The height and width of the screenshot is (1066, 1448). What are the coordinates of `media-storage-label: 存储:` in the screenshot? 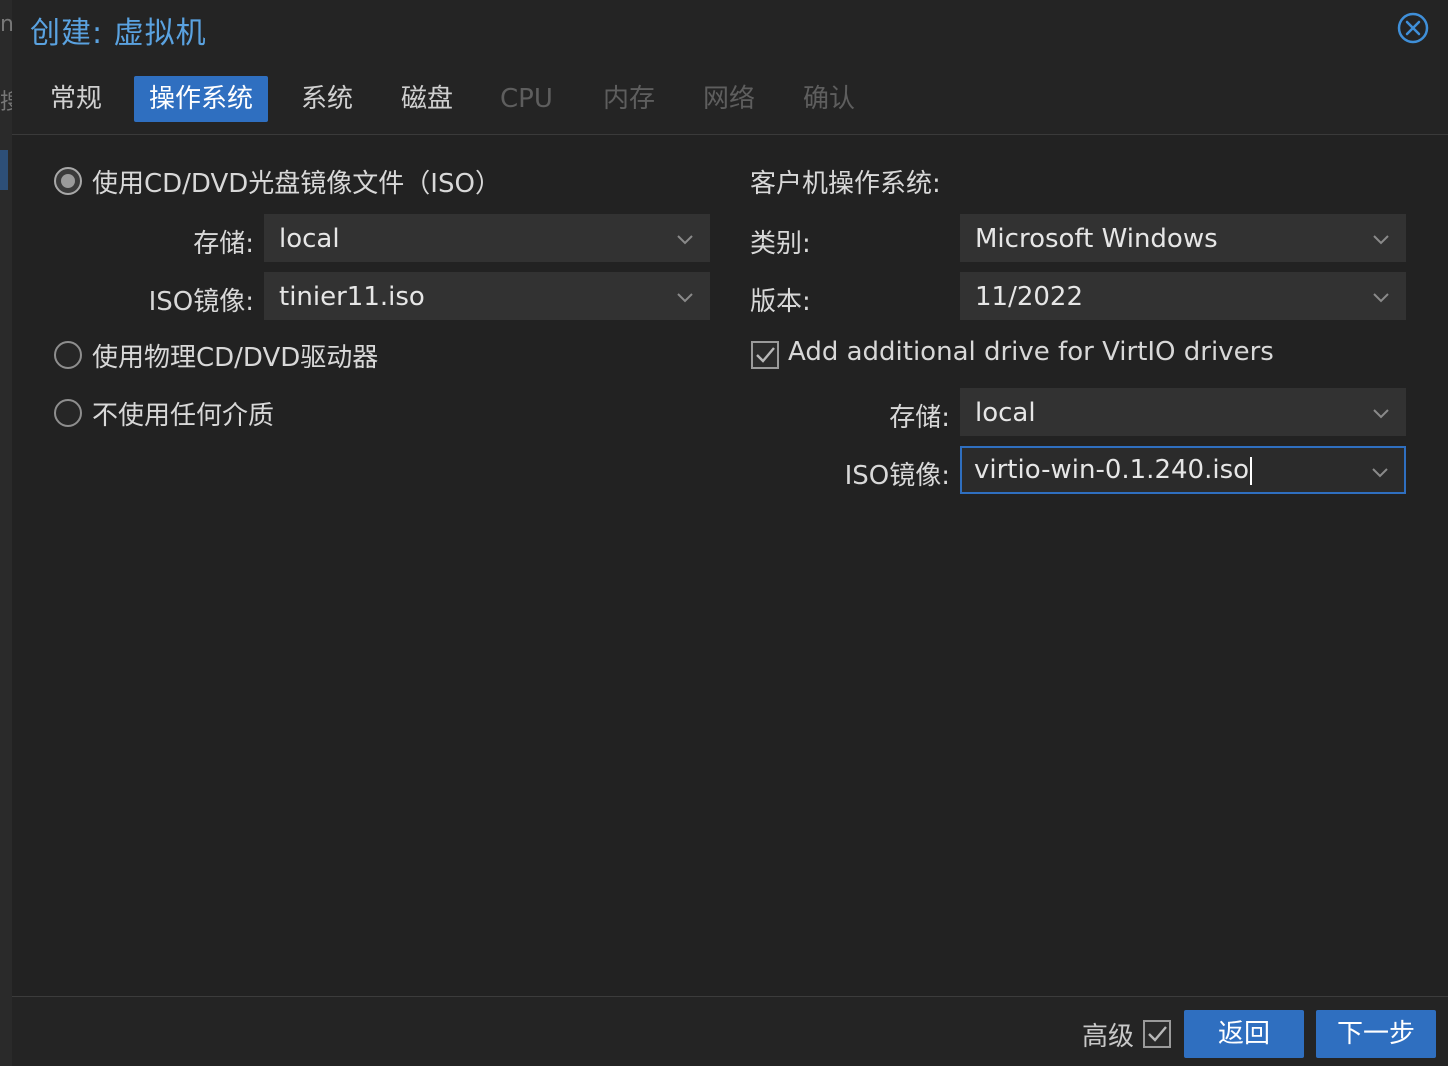 It's located at (223, 244).